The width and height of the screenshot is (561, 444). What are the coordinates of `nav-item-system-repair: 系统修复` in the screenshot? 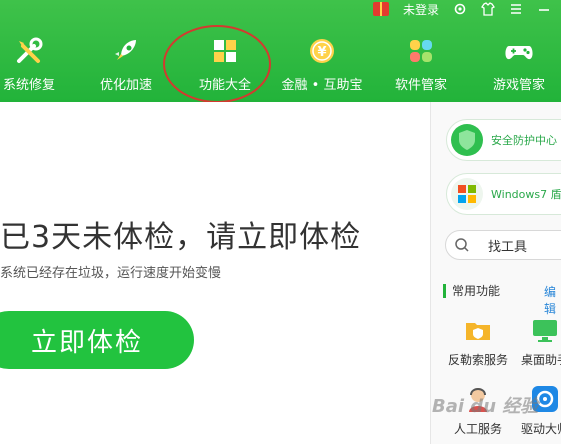 It's located at (29, 66).